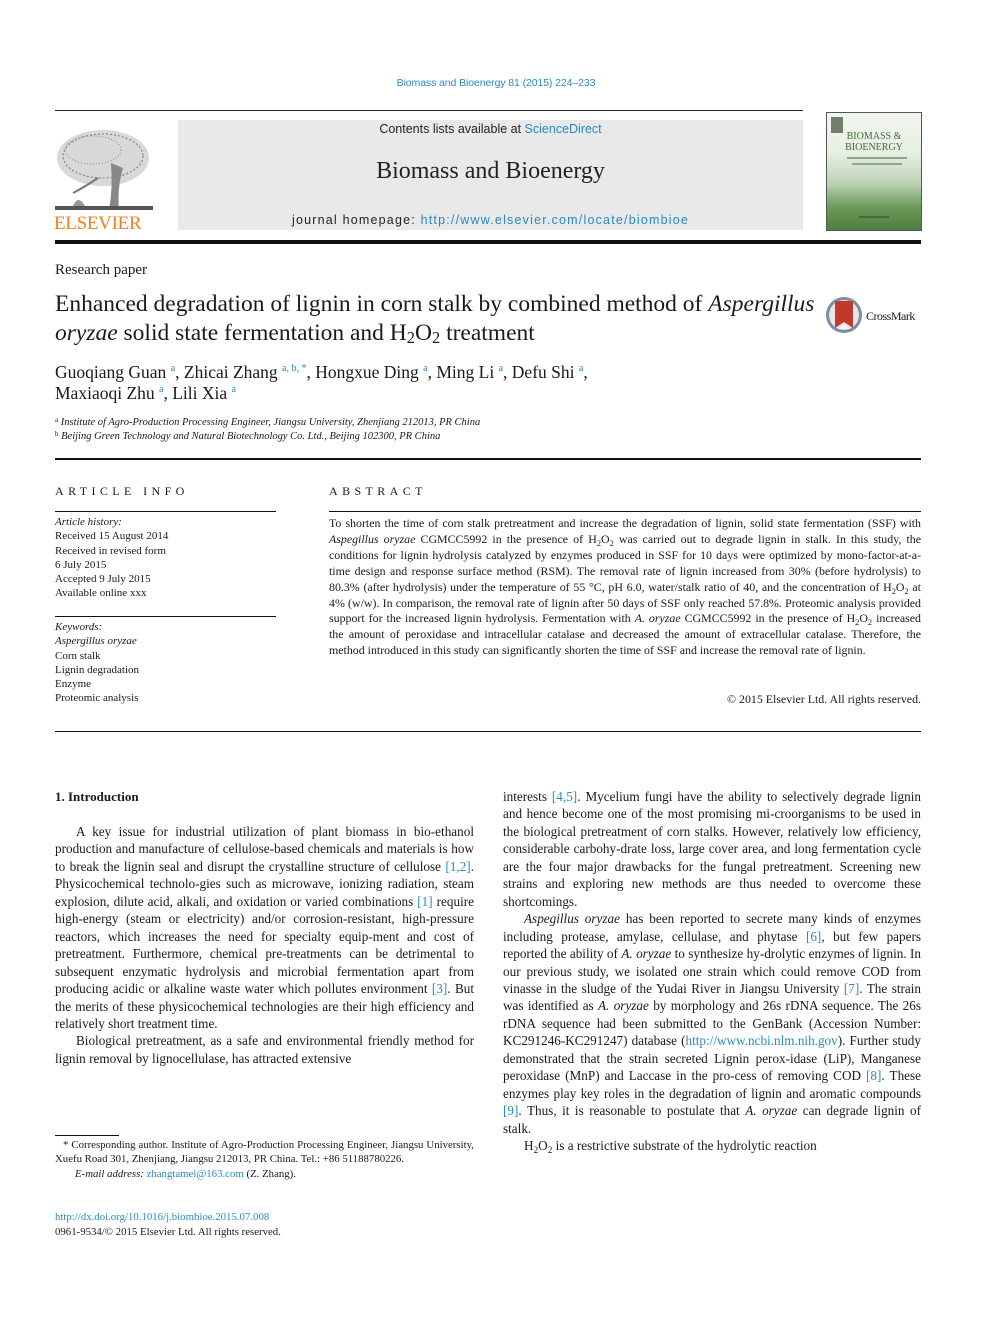 The image size is (992, 1323). Describe the element at coordinates (110, 550) in the screenshot. I see `history-item: Received in revised form` at that location.